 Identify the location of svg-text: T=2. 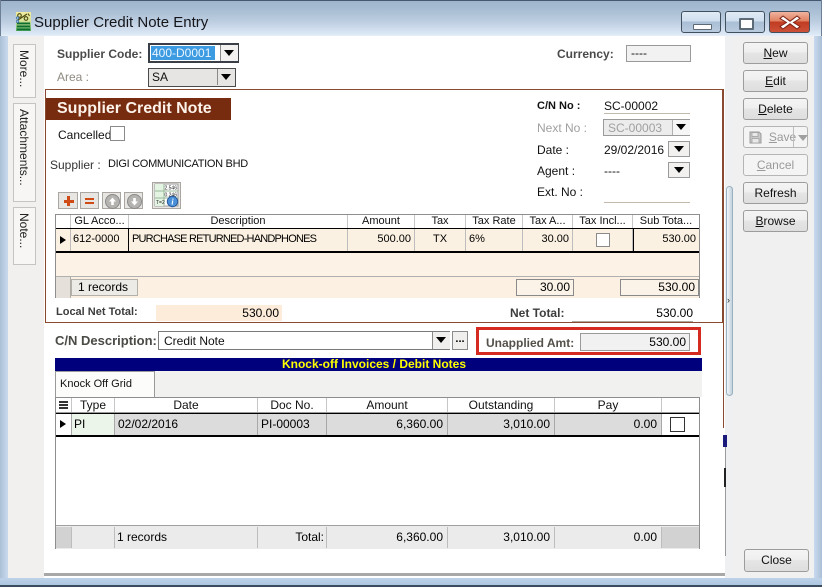
(160, 203).